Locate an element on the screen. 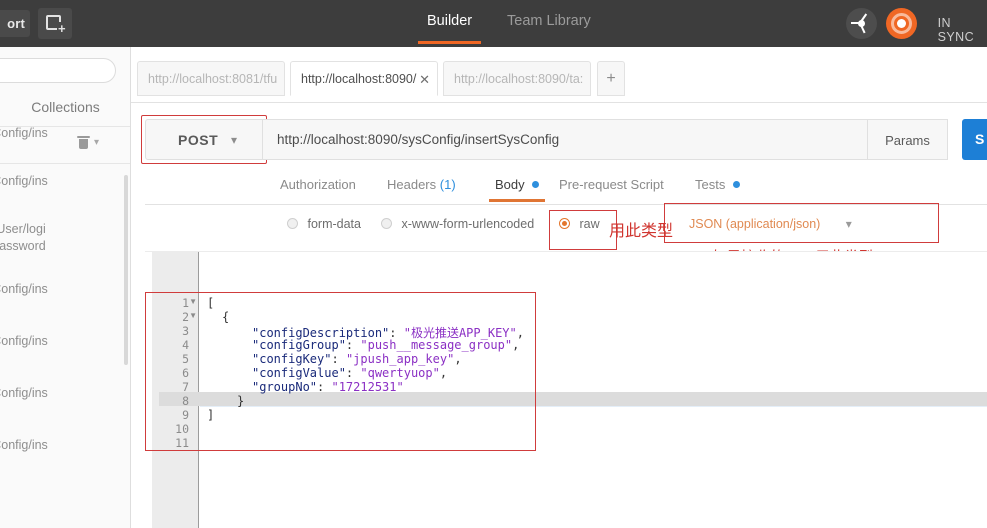 The image size is (987, 528). request-tab-active: http://localhost:8090/ ✕ is located at coordinates (364, 78).